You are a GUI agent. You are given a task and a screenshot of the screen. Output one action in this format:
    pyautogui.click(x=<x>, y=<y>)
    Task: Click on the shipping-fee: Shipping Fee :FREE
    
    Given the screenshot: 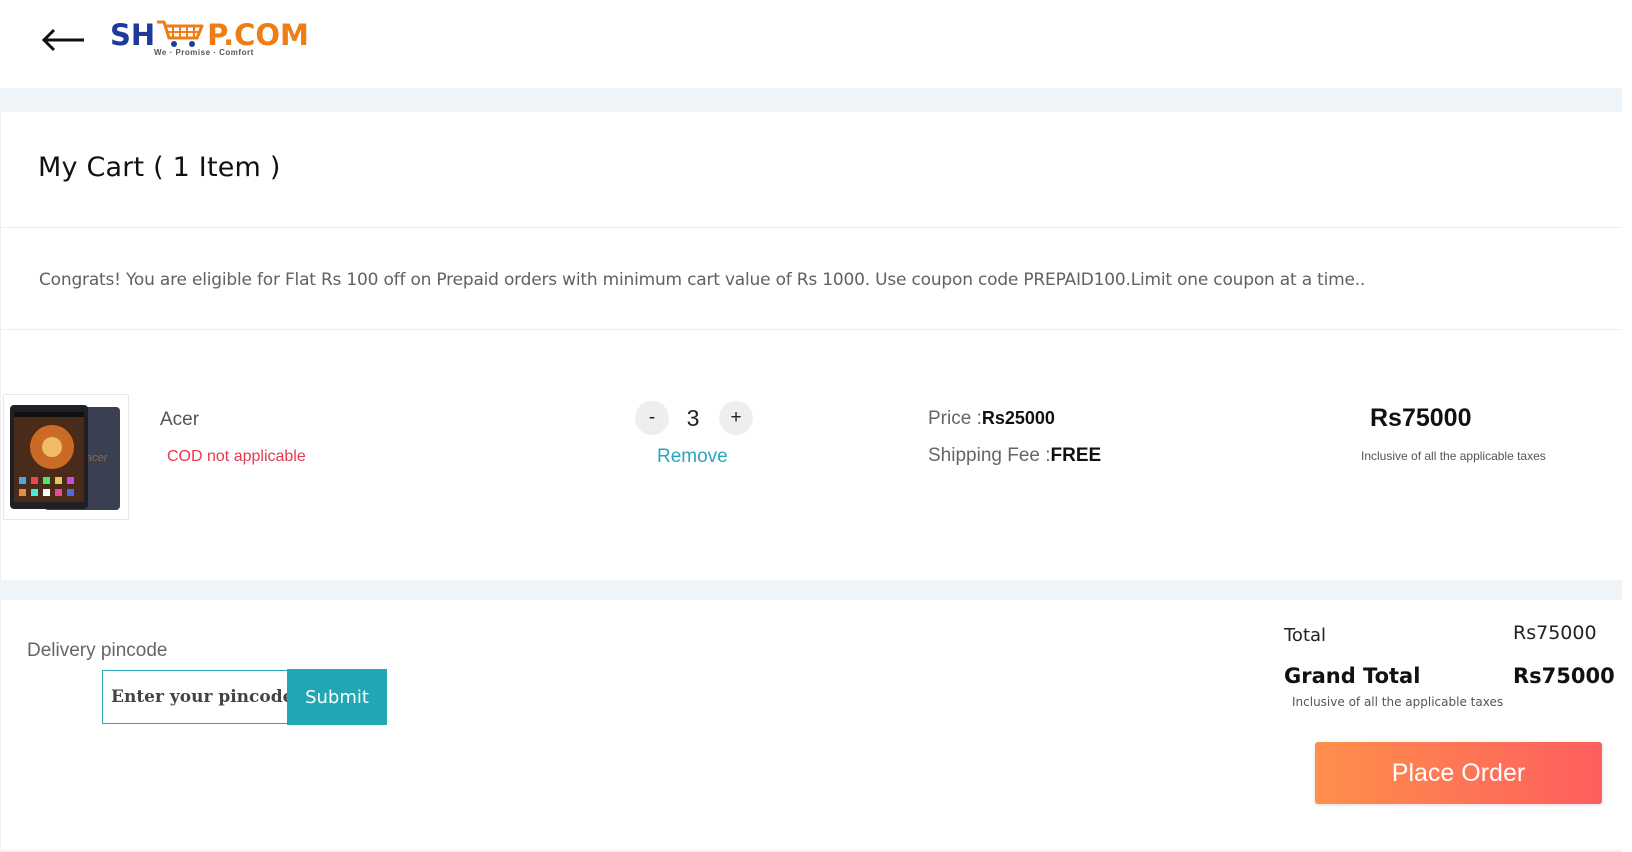 What is the action you would take?
    pyautogui.click(x=1014, y=456)
    